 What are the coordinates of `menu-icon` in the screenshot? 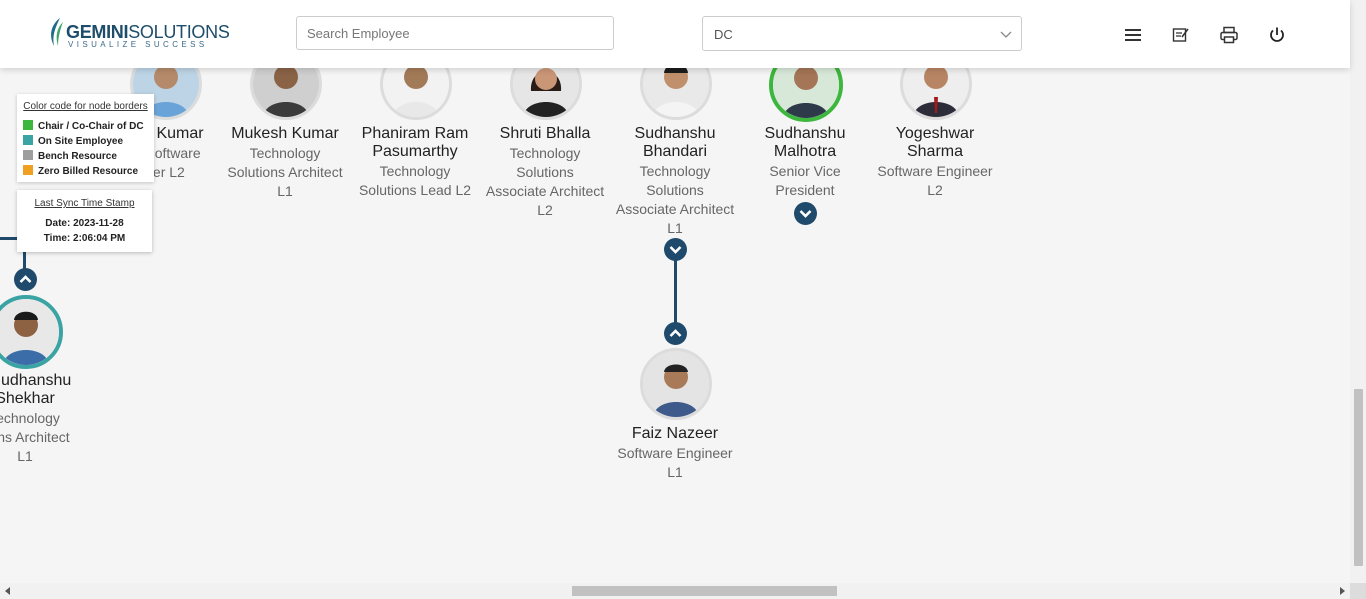 It's located at (1133, 35).